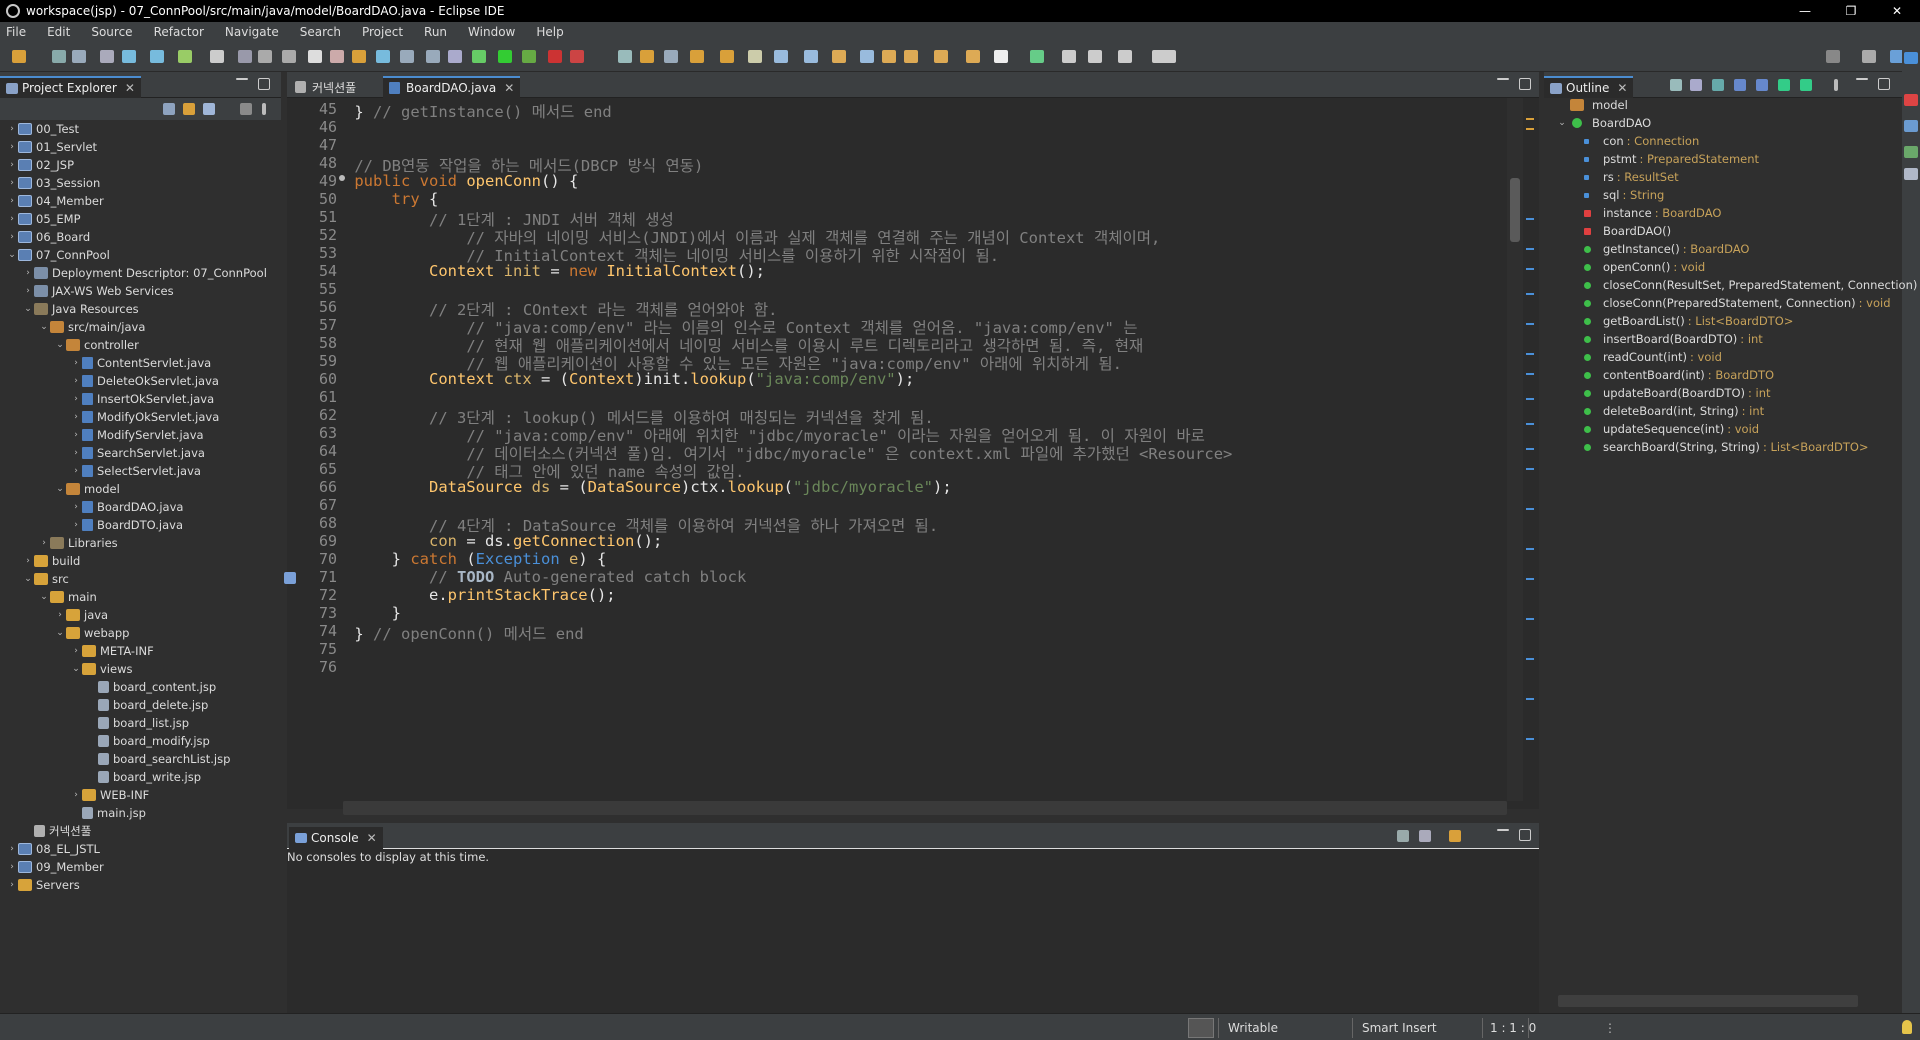 Image resolution: width=1920 pixels, height=1040 pixels. I want to click on outline-horizontal-scrollbar, so click(1723, 1001).